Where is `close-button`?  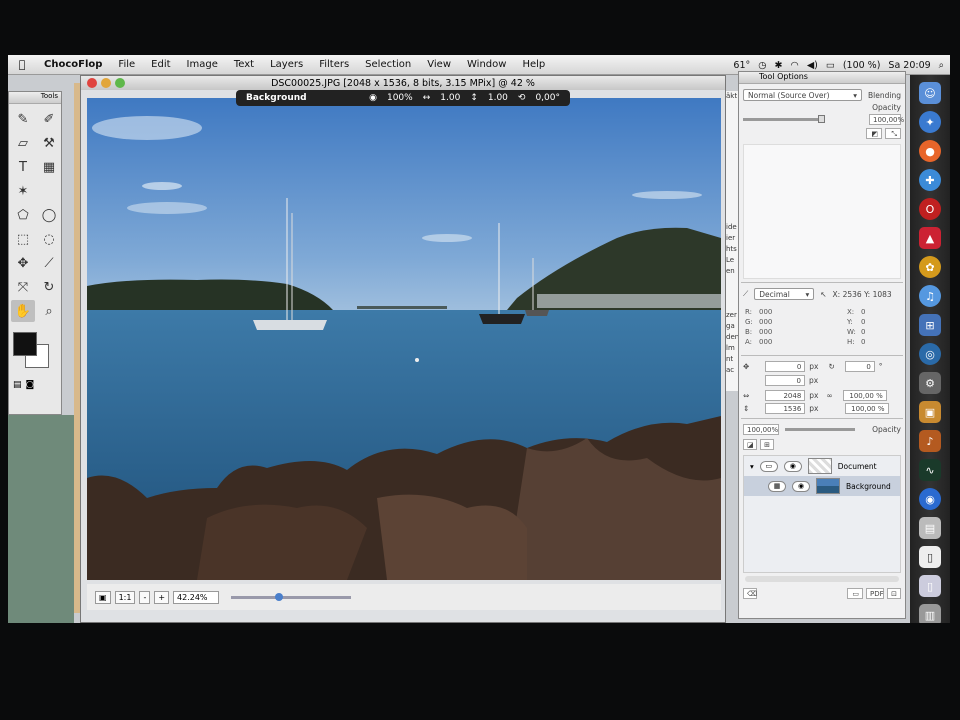
close-button is located at coordinates (92, 83).